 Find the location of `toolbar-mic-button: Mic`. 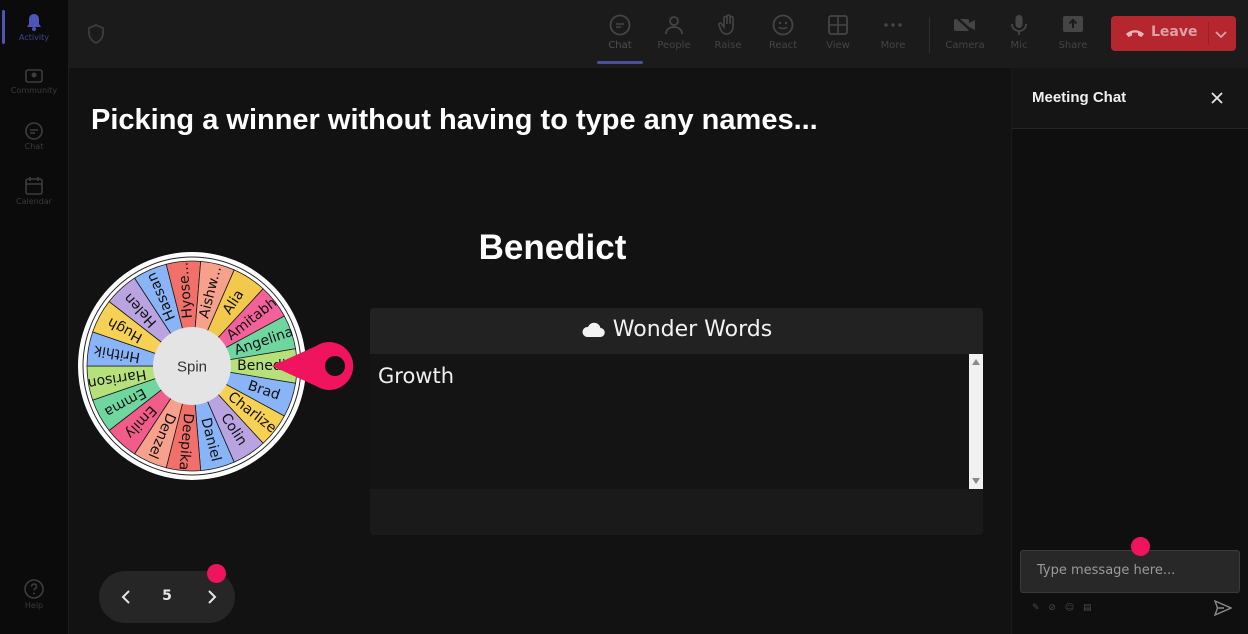

toolbar-mic-button: Mic is located at coordinates (1019, 33).